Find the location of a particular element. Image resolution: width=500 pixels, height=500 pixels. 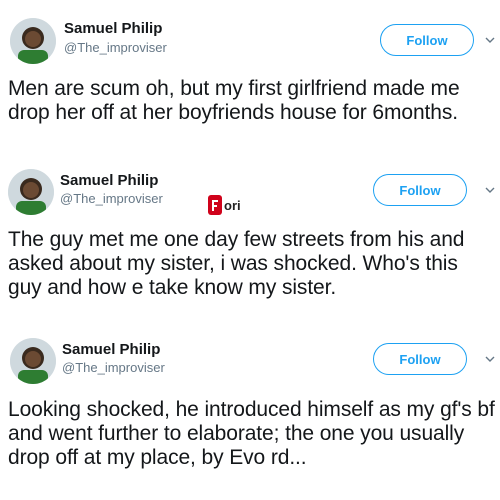

watermark-logo: ori is located at coordinates (231, 205).